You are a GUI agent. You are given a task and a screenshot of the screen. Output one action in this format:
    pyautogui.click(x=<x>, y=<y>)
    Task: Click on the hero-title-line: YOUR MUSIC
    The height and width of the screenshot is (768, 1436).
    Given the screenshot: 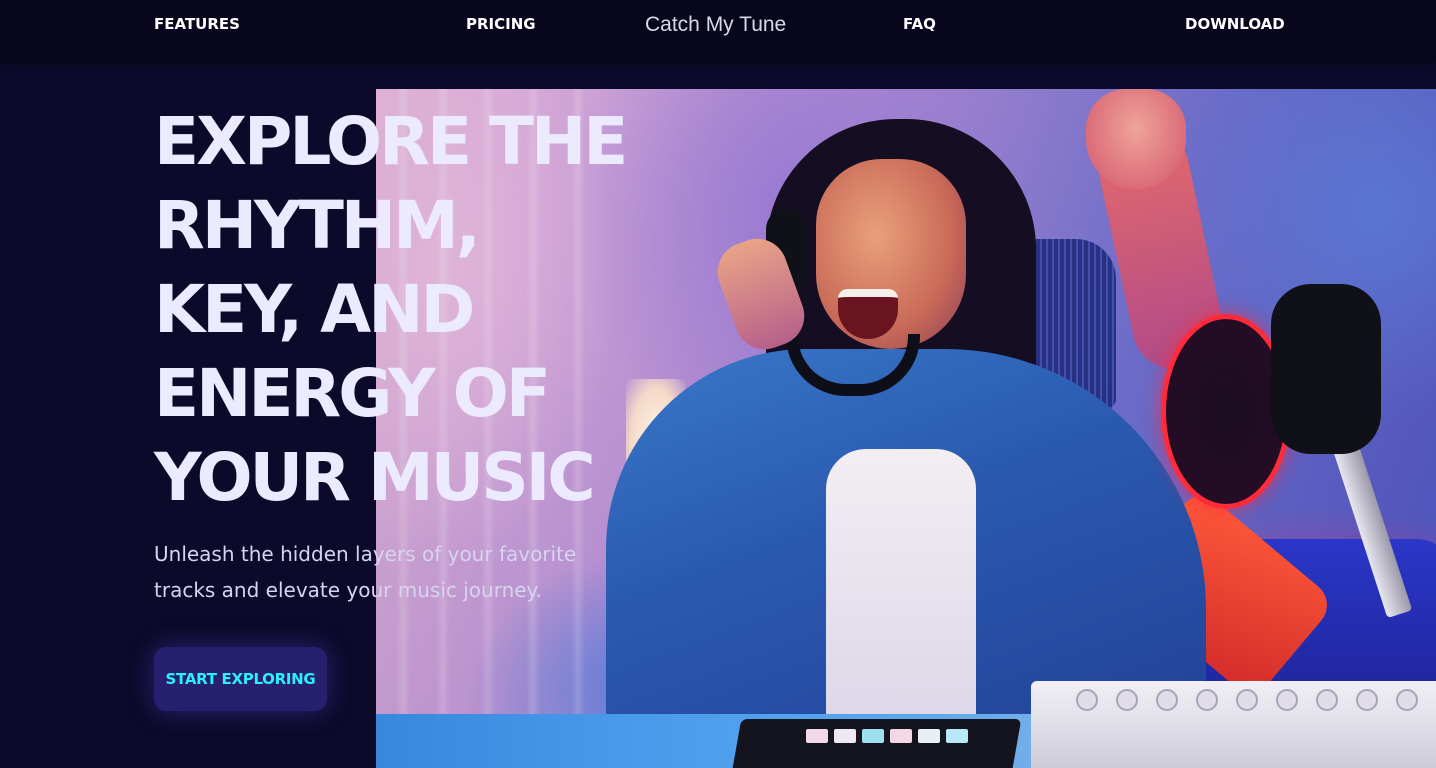 What is the action you would take?
    pyautogui.click(x=375, y=477)
    